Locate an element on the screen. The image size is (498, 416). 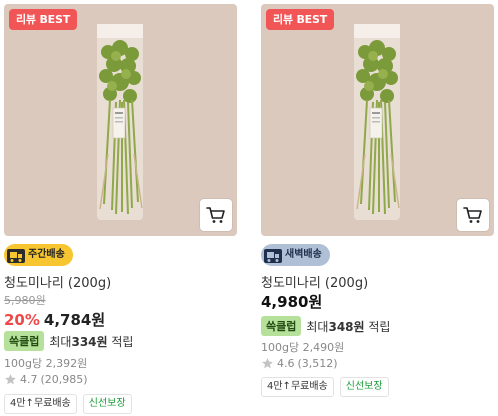
reward-row: 쓱클럽 최대 348원 적립 is located at coordinates (325, 326).